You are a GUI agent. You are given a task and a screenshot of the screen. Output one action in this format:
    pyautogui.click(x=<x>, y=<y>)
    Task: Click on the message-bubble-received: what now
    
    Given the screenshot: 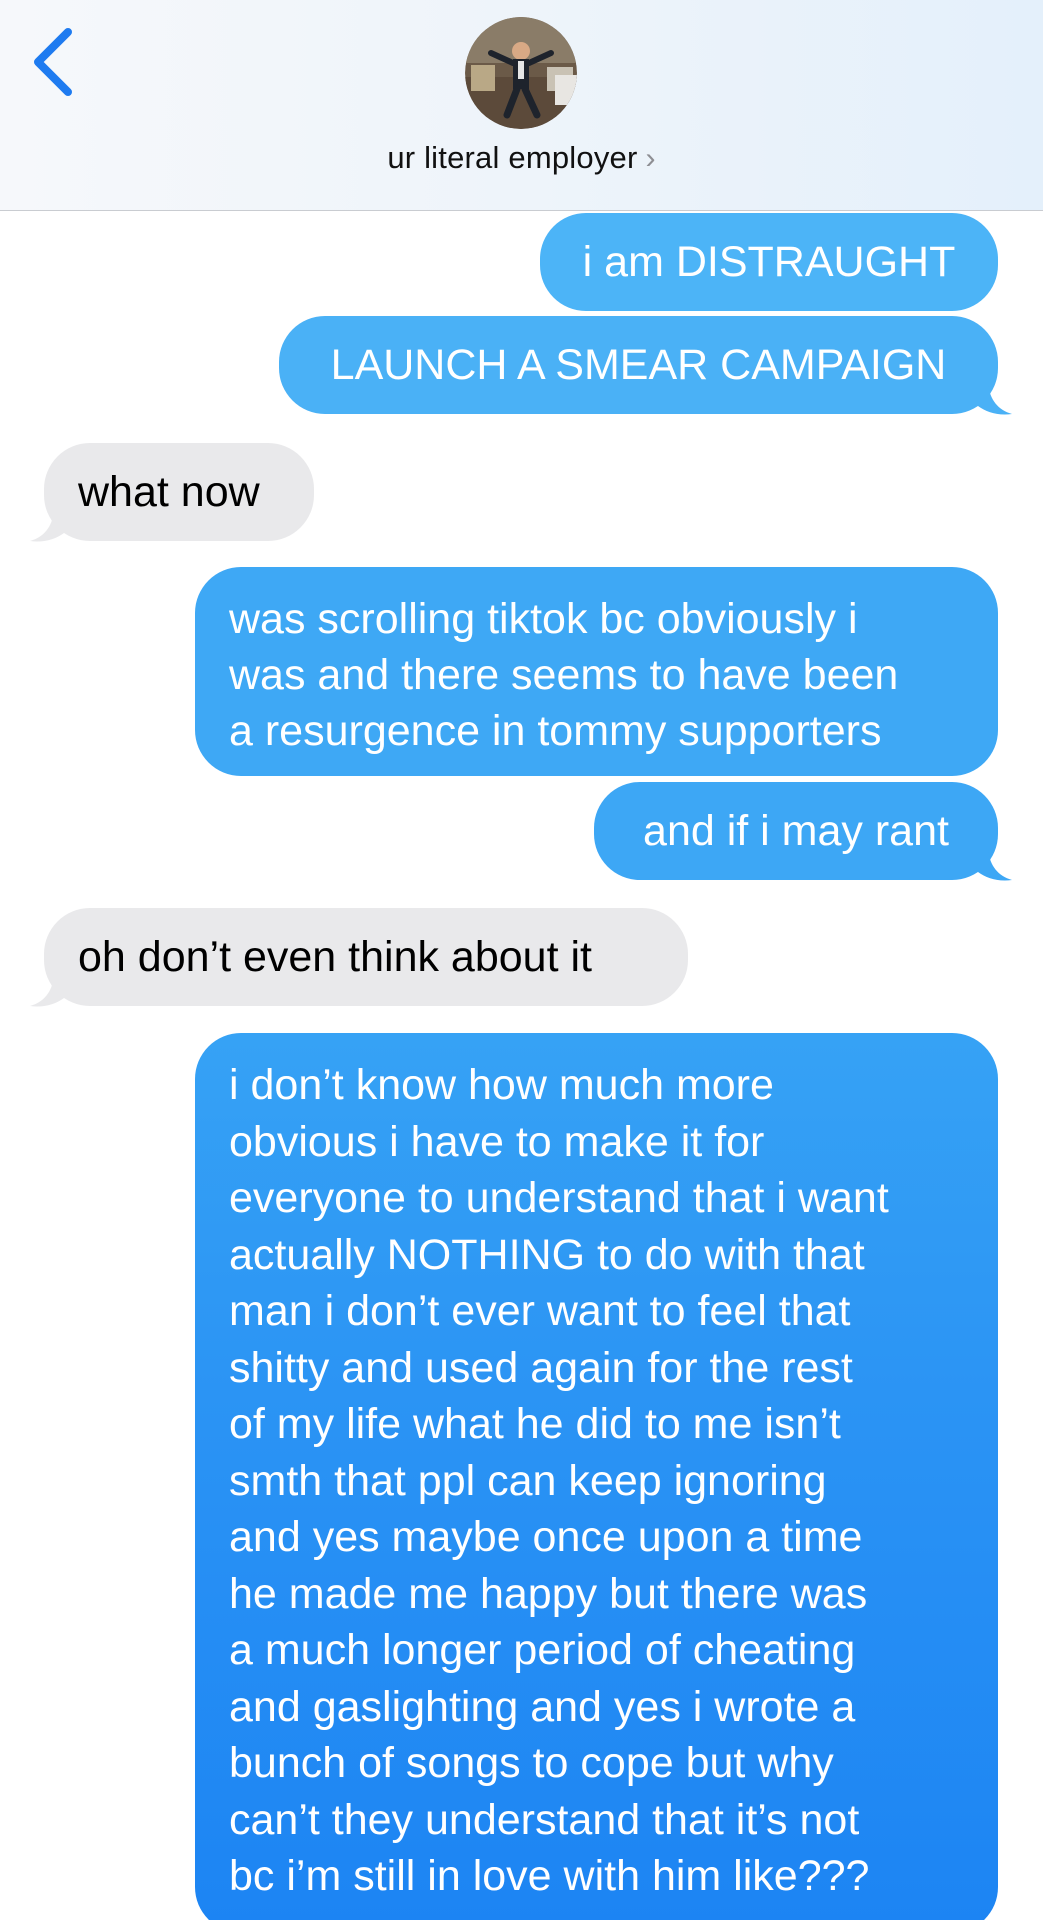 What is the action you would take?
    pyautogui.click(x=179, y=492)
    